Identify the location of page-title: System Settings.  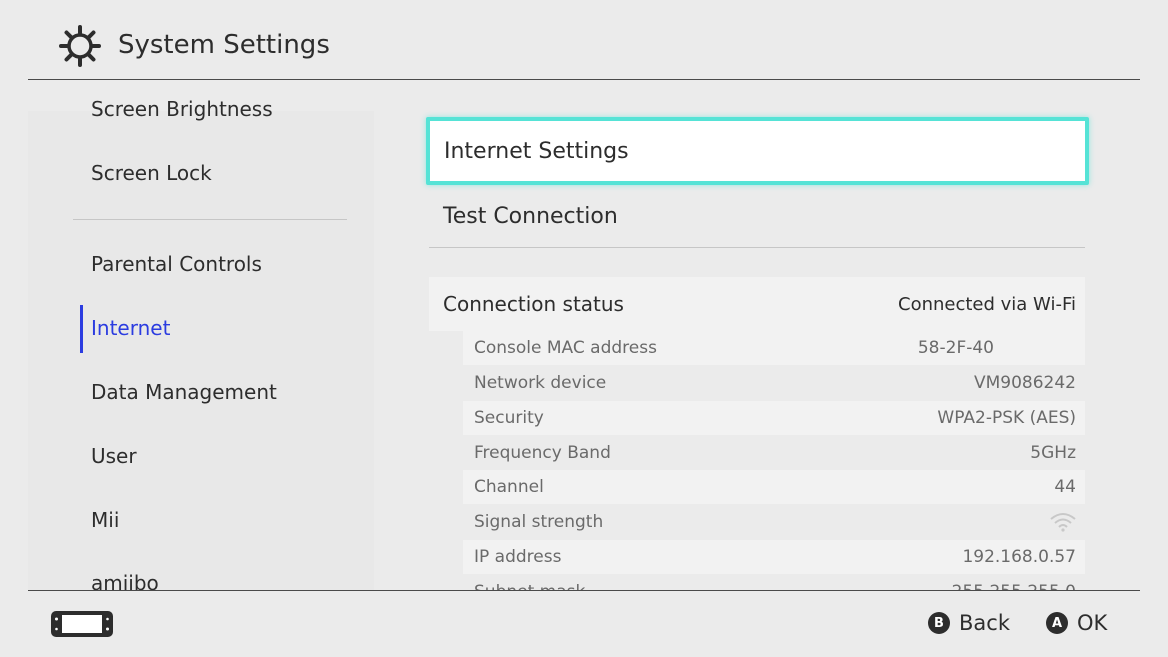
(224, 45).